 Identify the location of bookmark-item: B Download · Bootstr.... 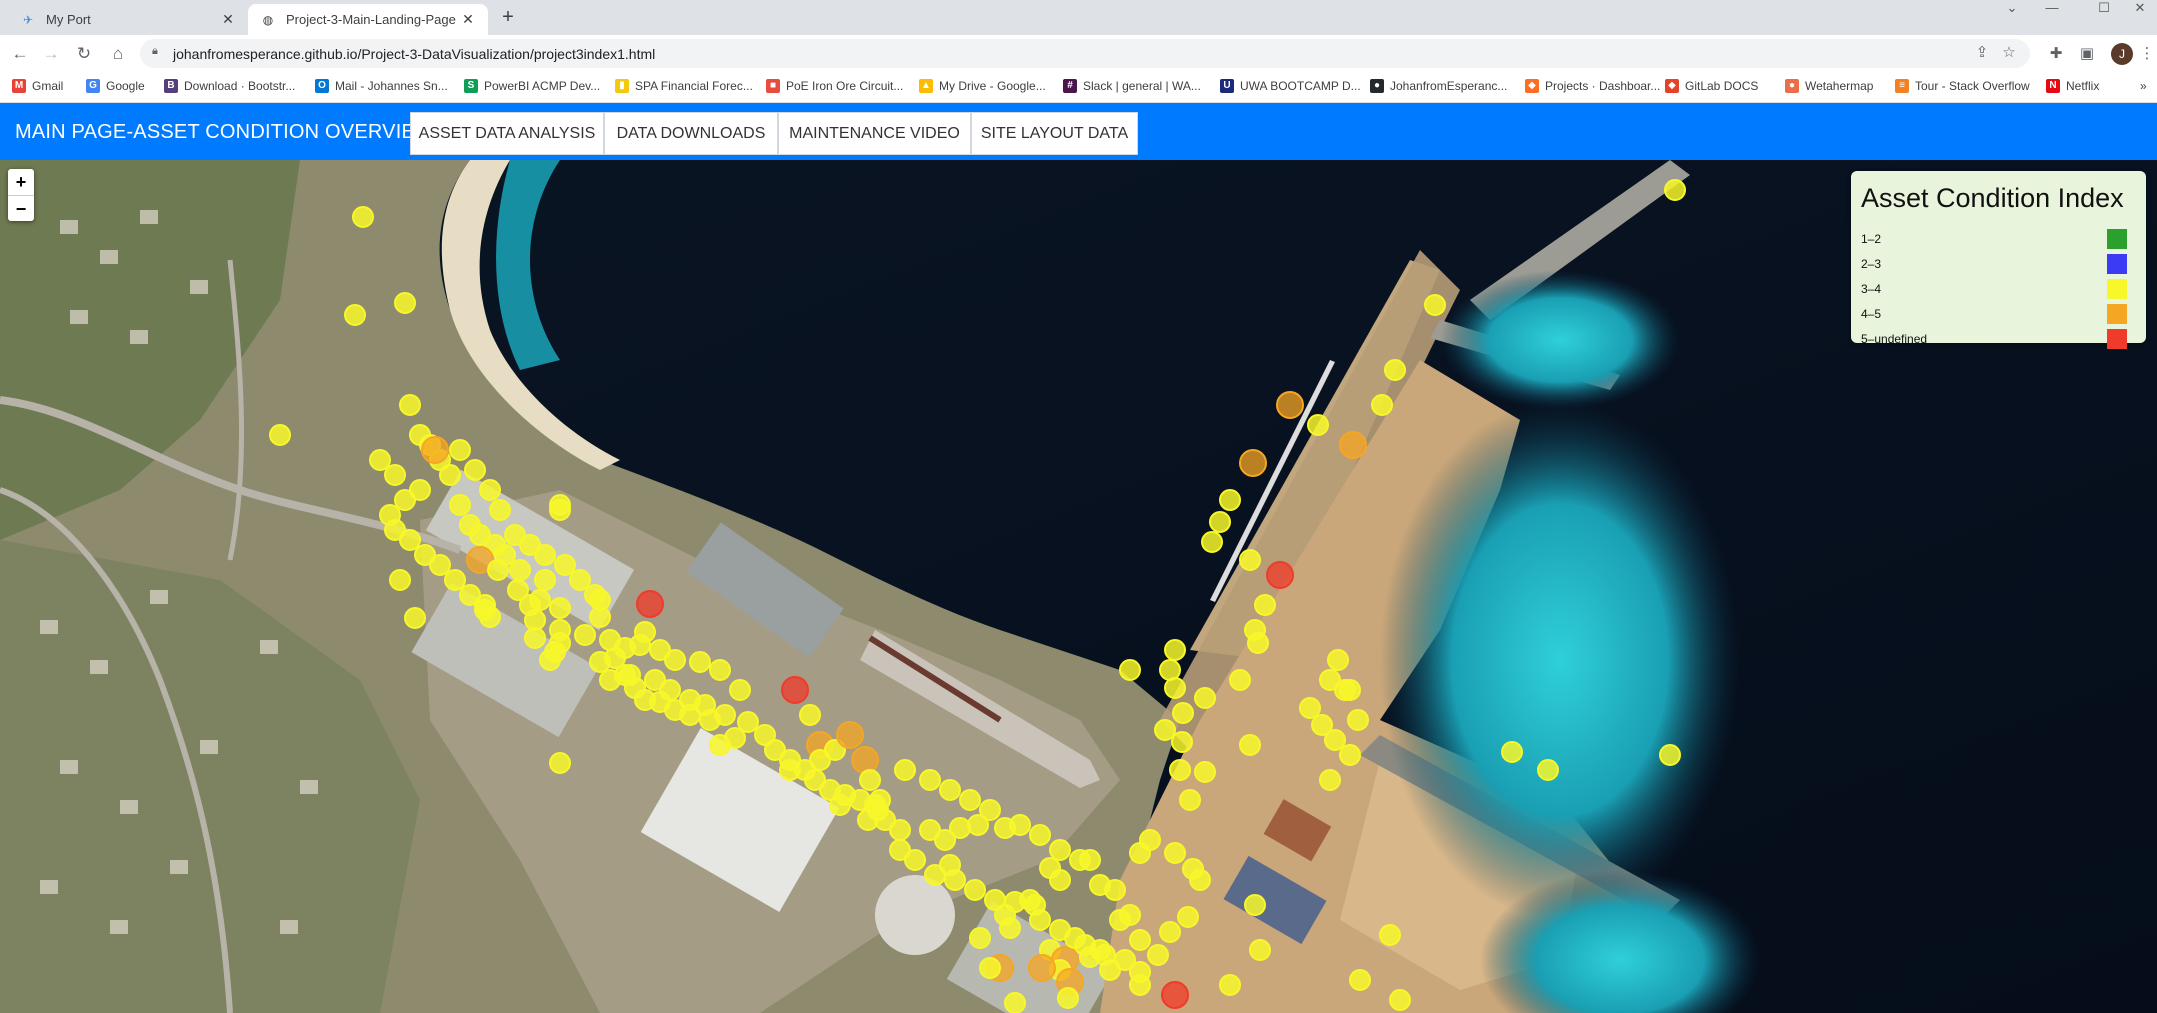
(229, 86).